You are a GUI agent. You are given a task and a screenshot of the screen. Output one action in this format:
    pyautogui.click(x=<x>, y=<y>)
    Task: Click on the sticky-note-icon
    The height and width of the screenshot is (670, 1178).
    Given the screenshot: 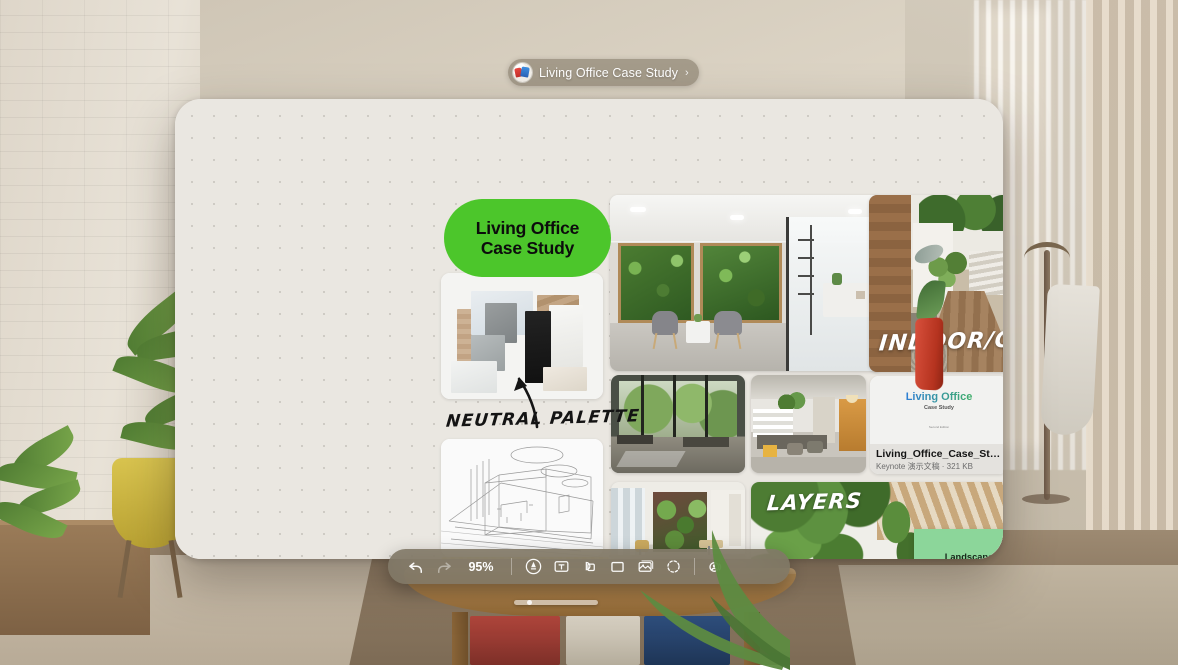 What is the action you would take?
    pyautogui.click(x=617, y=566)
    